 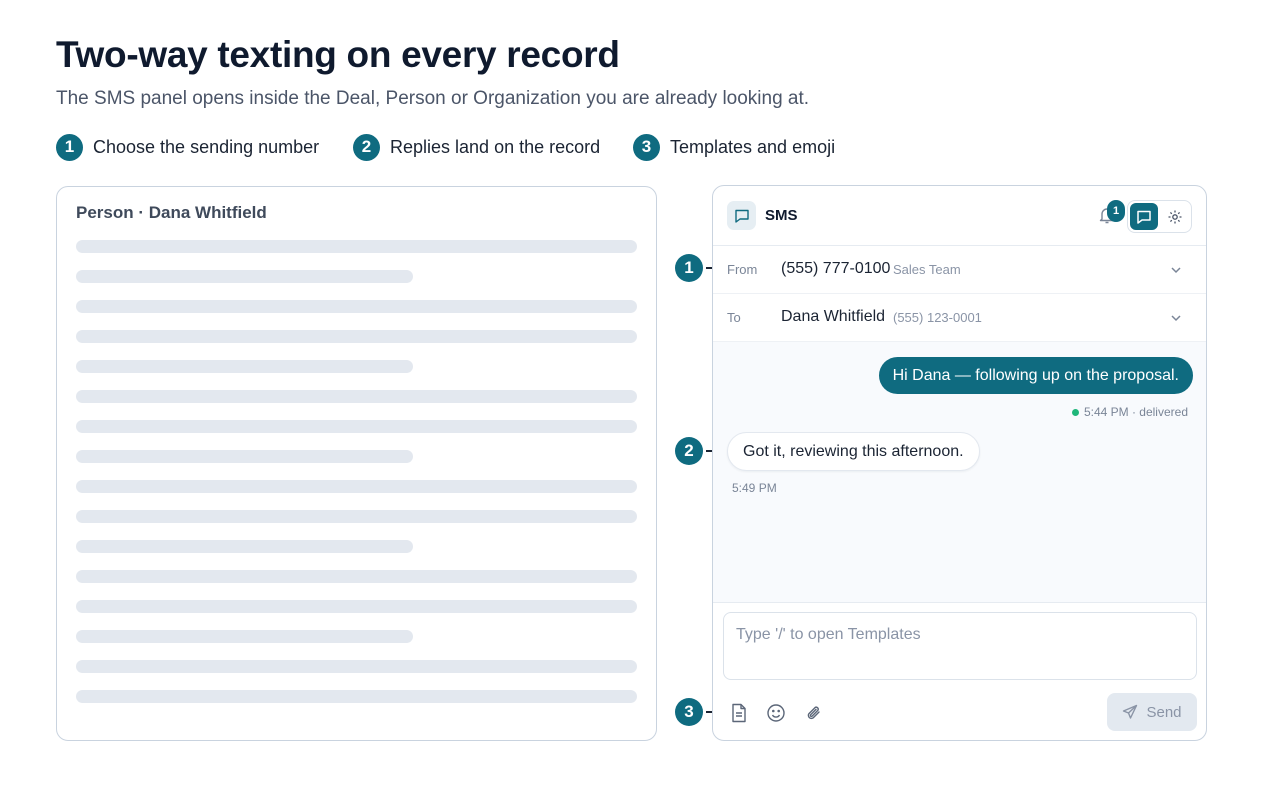 What do you see at coordinates (1164, 712) in the screenshot?
I see `send-label: Send` at bounding box center [1164, 712].